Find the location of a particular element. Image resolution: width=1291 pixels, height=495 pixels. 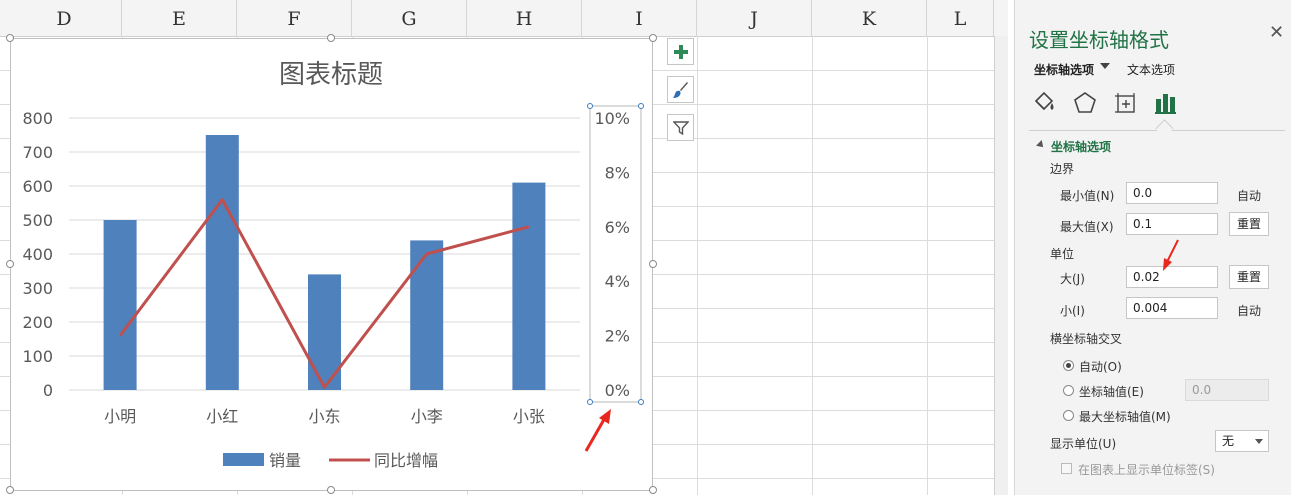

x-category-label: 小李 is located at coordinates (427, 416).